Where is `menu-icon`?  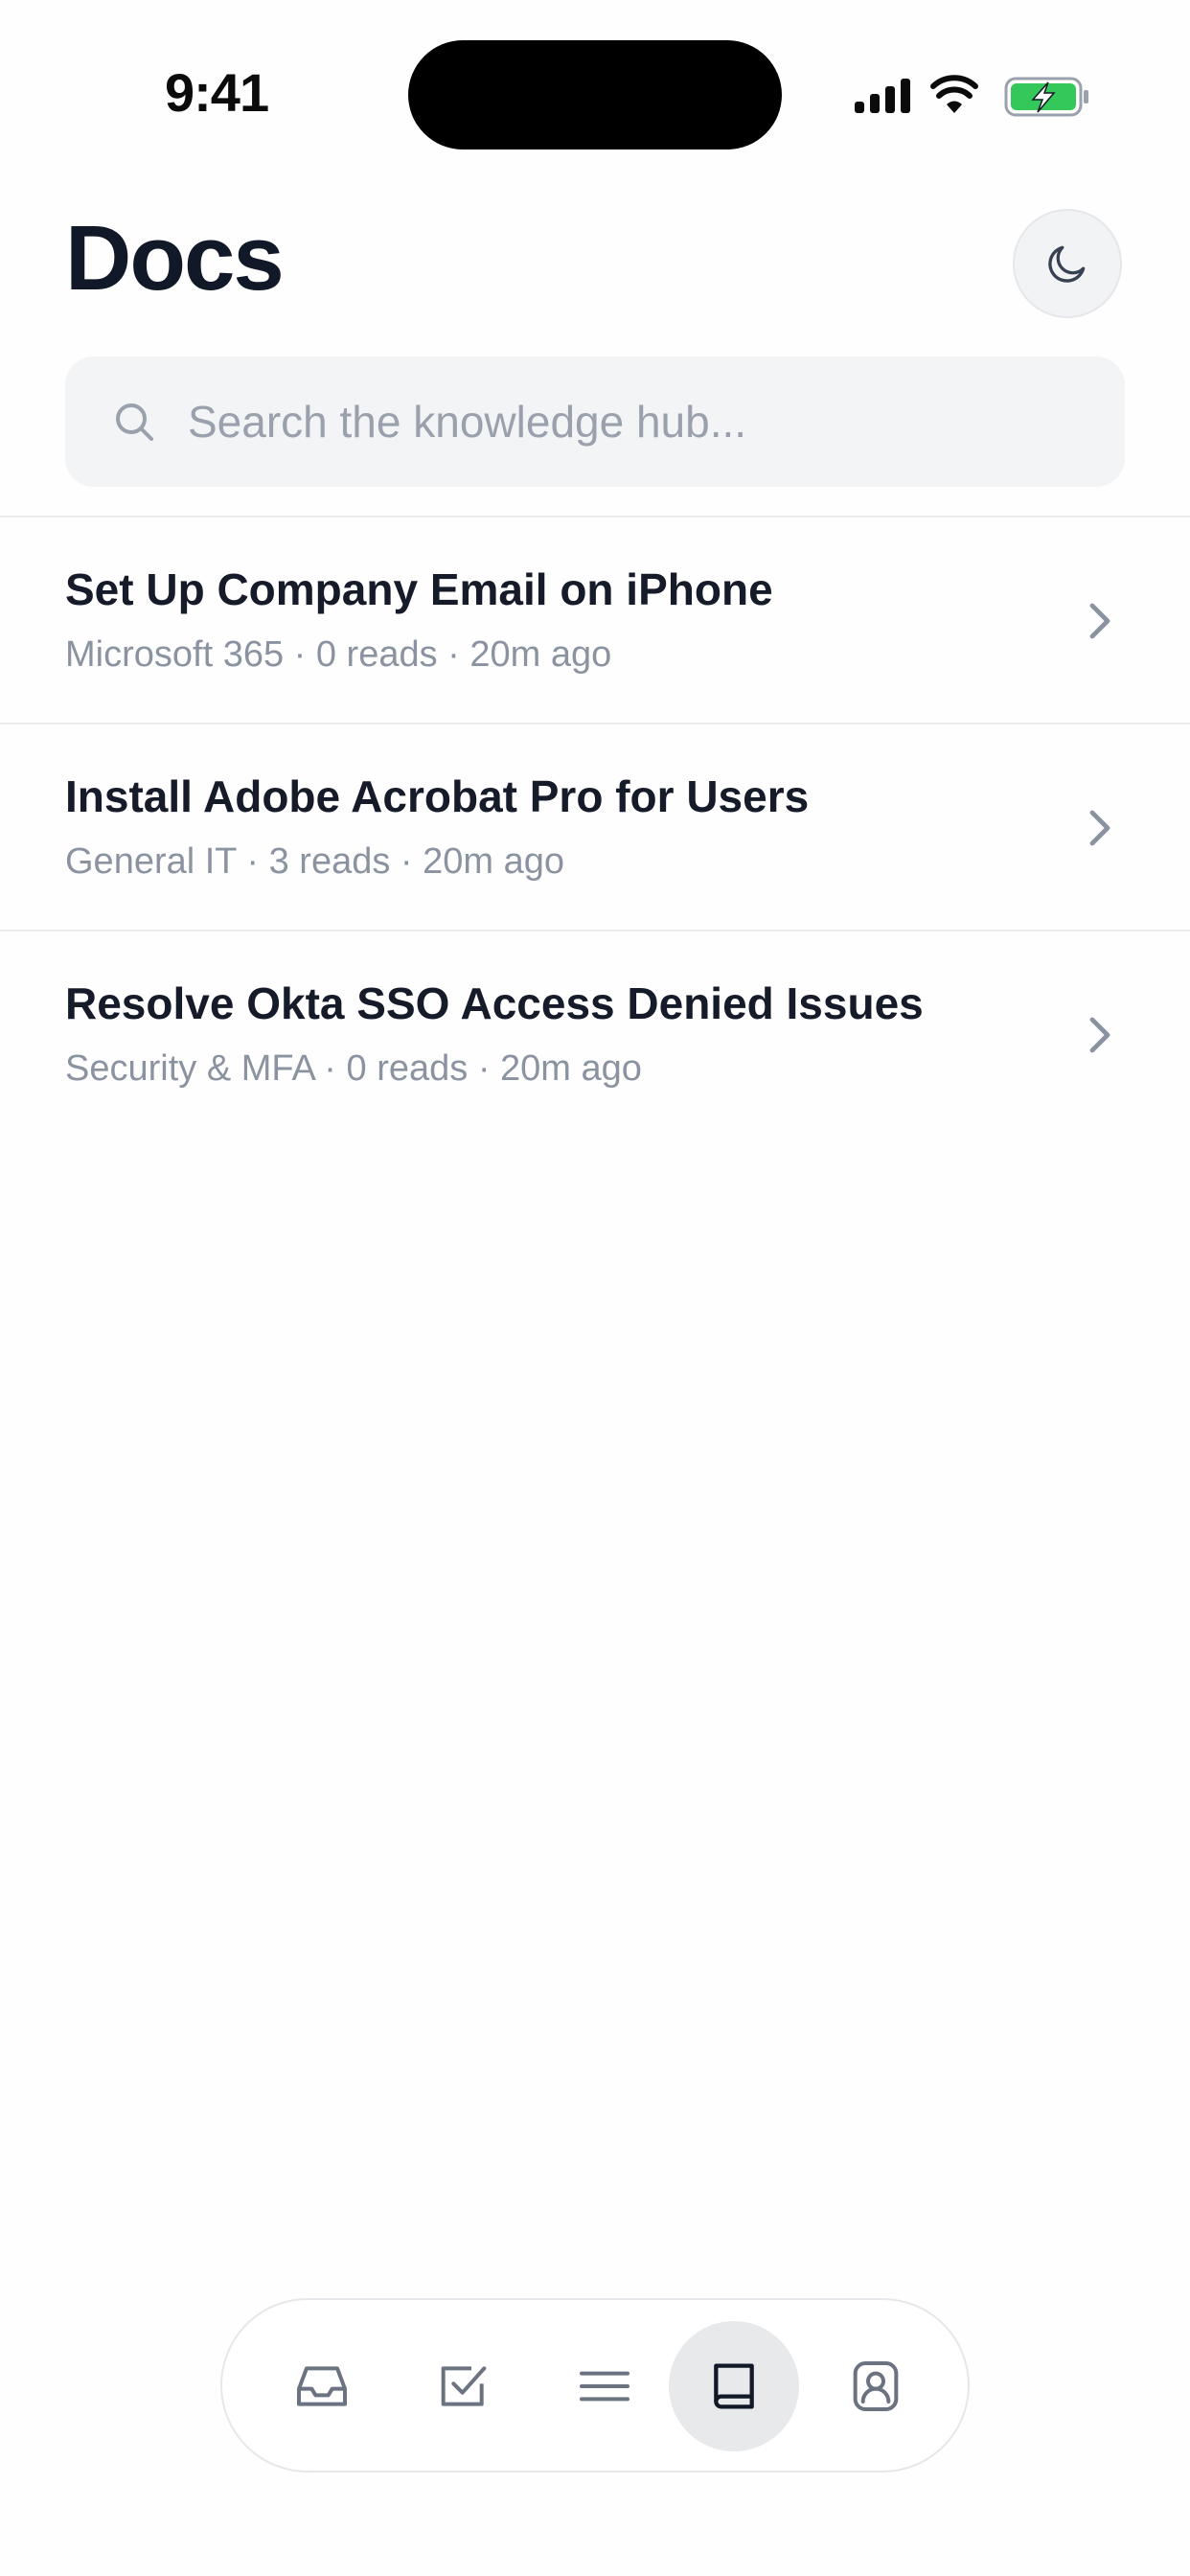 menu-icon is located at coordinates (605, 2386).